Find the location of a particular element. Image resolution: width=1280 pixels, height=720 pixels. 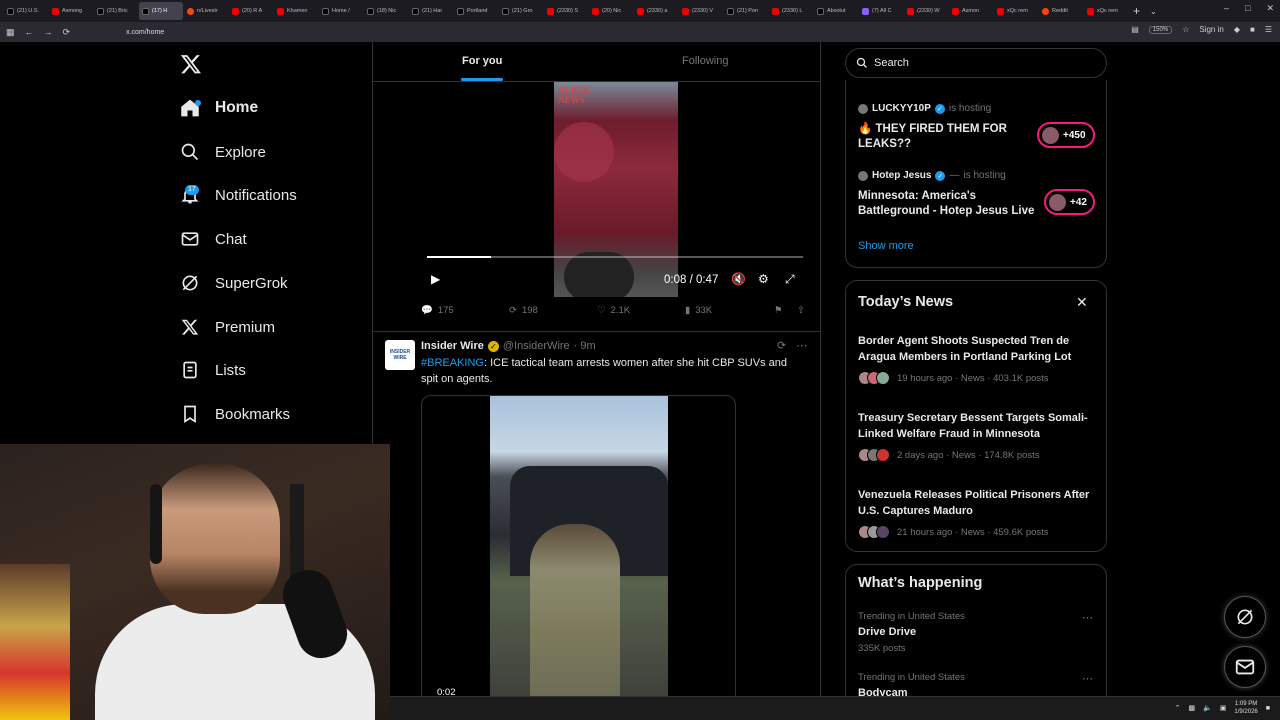

extension-badge-icon: ■ is located at coordinates (1252, 29).